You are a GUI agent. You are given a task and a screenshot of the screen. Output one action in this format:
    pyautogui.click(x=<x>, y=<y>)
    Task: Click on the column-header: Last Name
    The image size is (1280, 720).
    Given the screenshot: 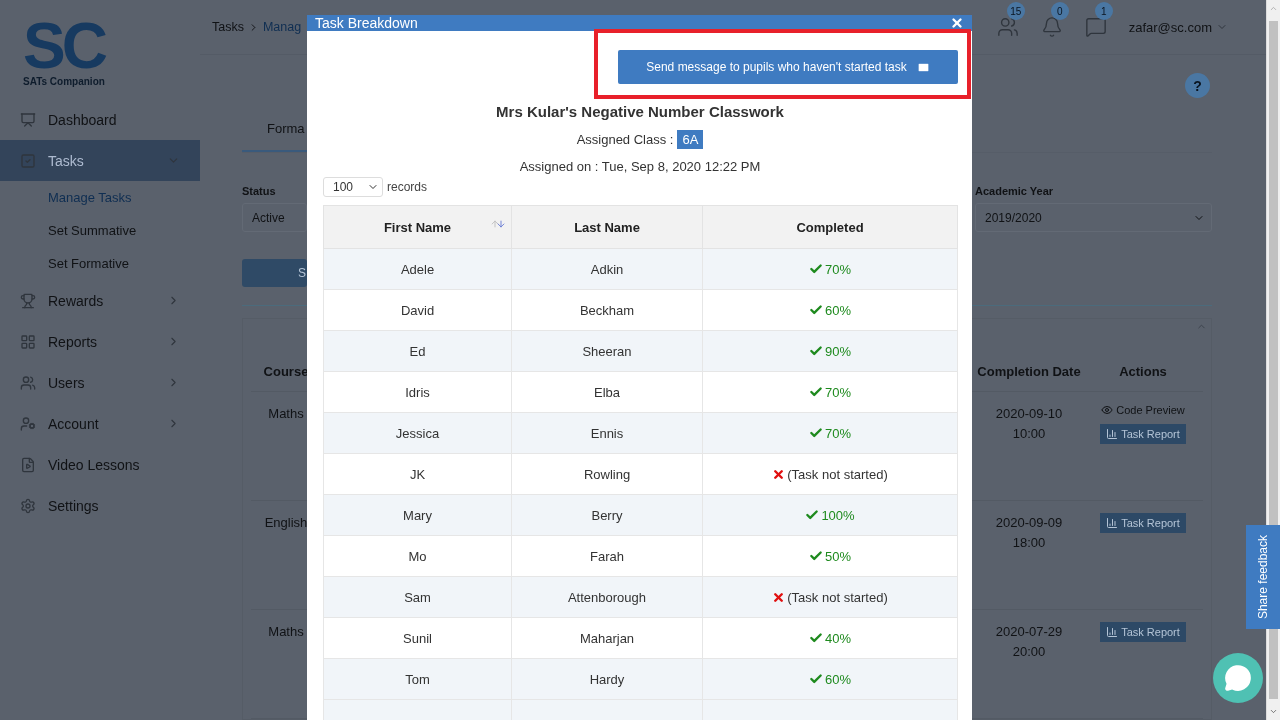 What is the action you would take?
    pyautogui.click(x=607, y=227)
    